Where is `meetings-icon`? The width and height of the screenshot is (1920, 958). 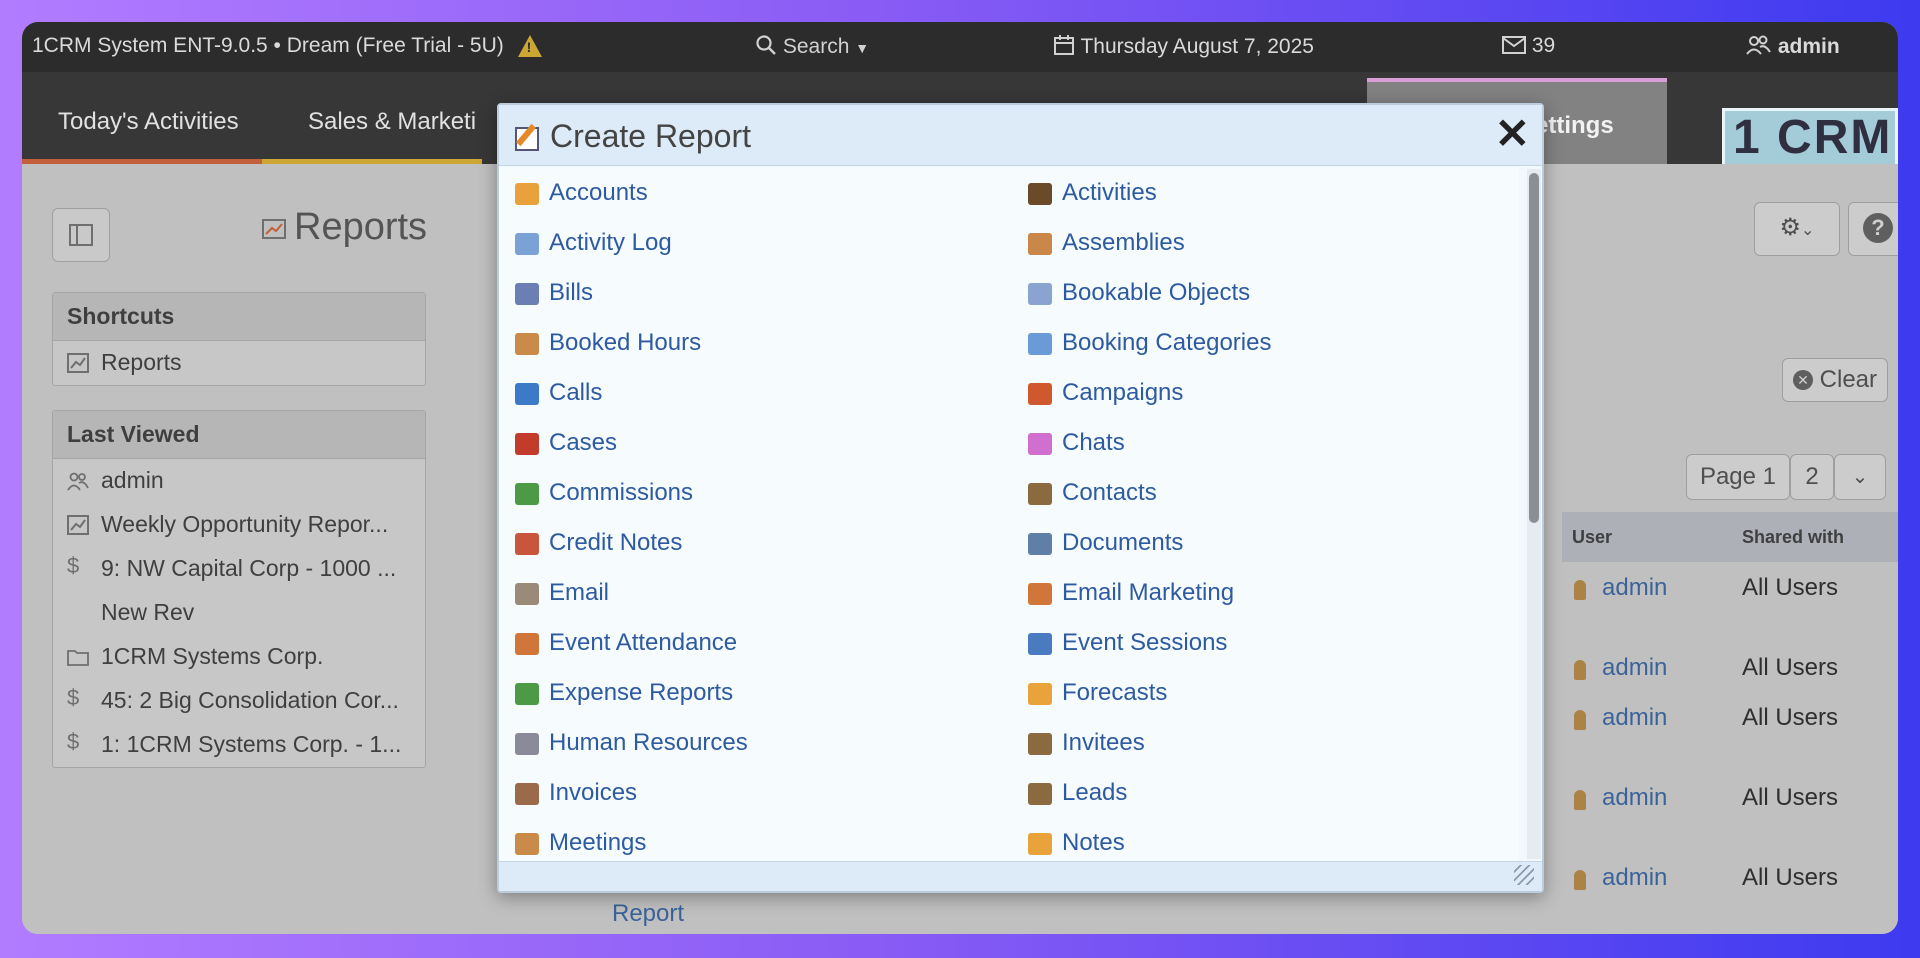 meetings-icon is located at coordinates (527, 844).